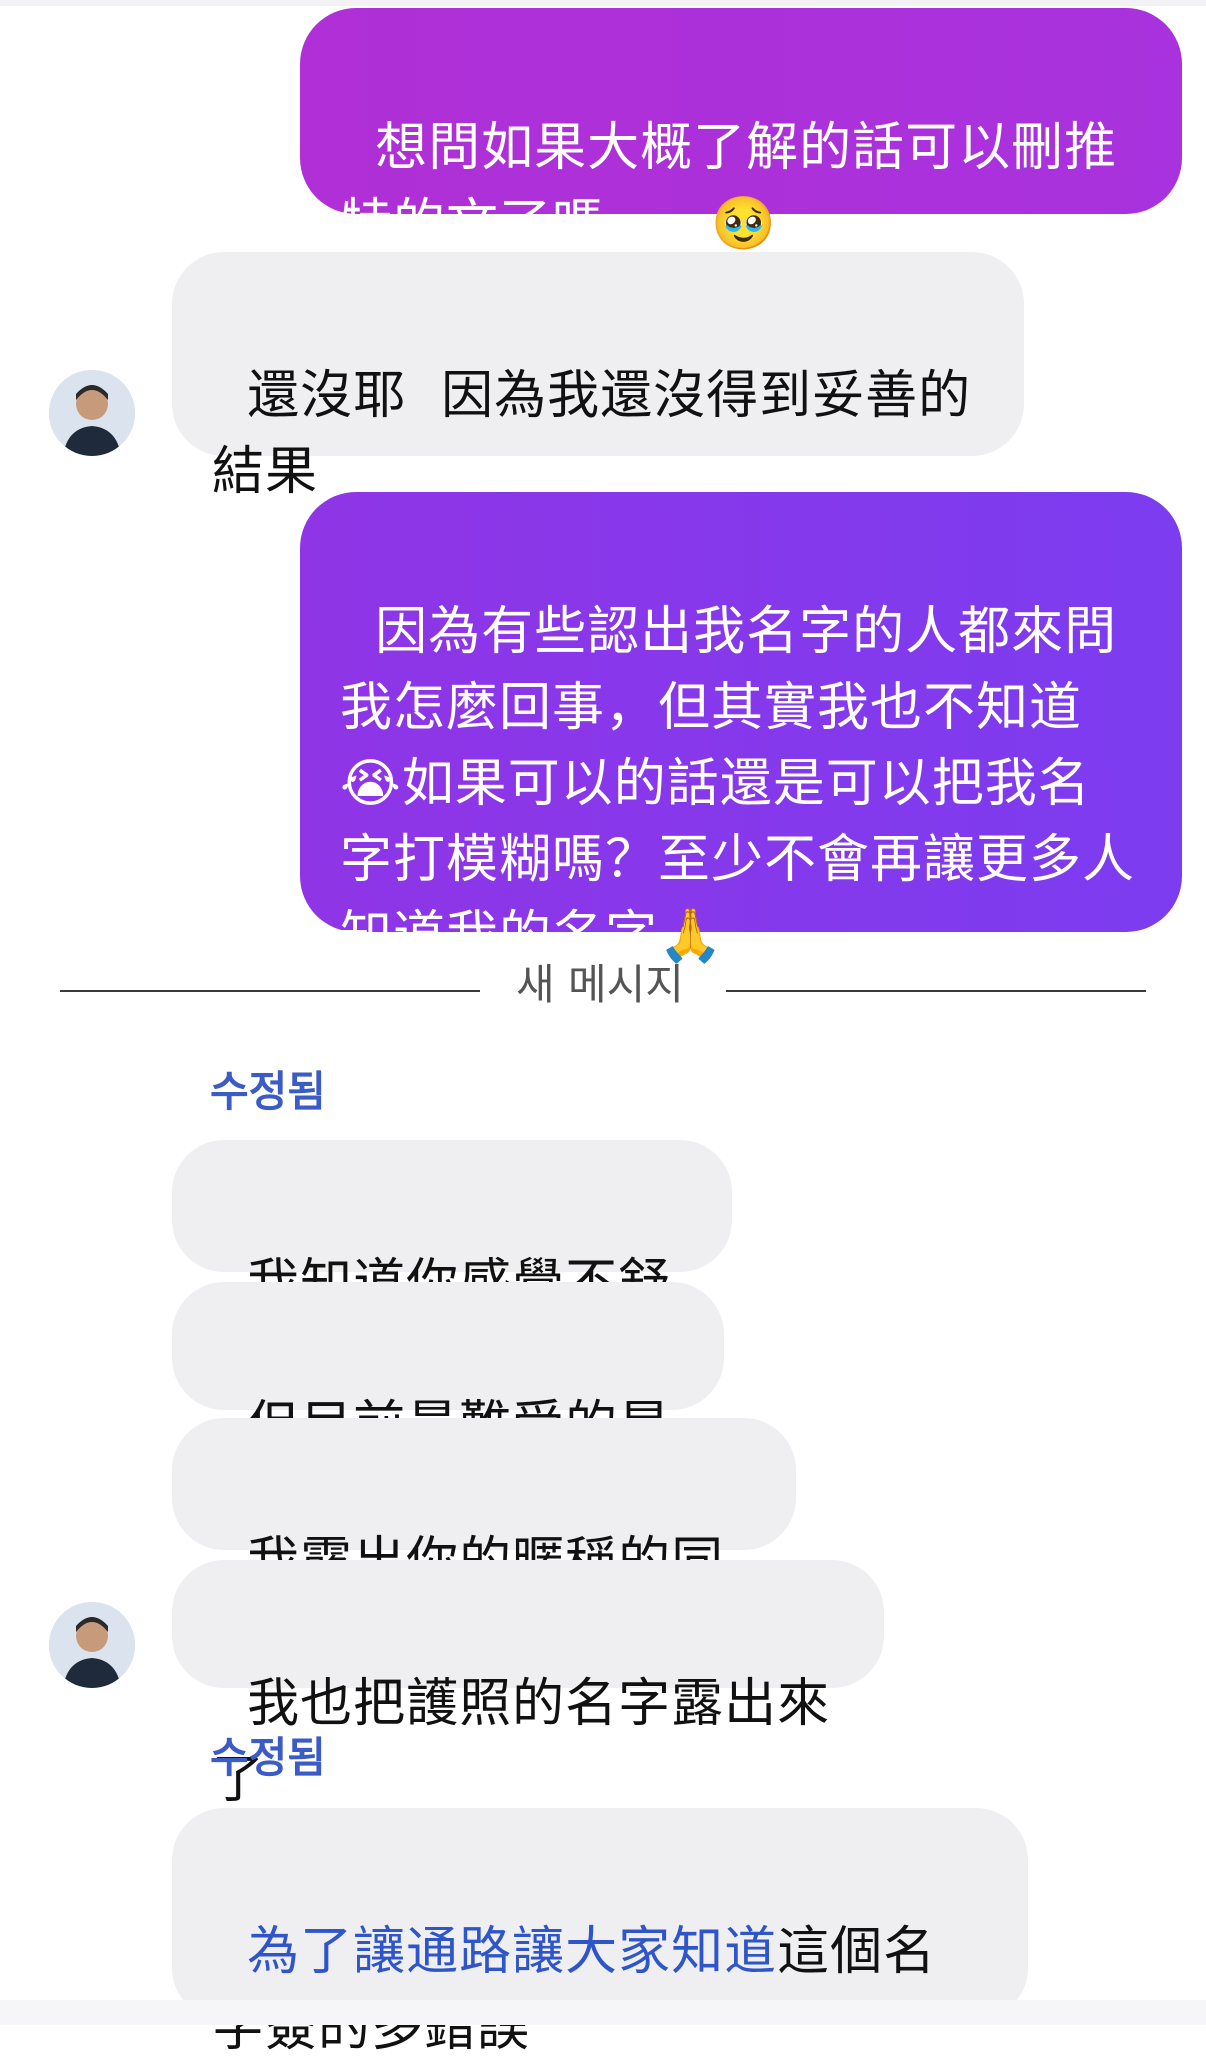 The image size is (1206, 2066). What do you see at coordinates (528, 1685) in the screenshot?
I see `incoming-message-bubble: 我也把護照的名字露出來了` at bounding box center [528, 1685].